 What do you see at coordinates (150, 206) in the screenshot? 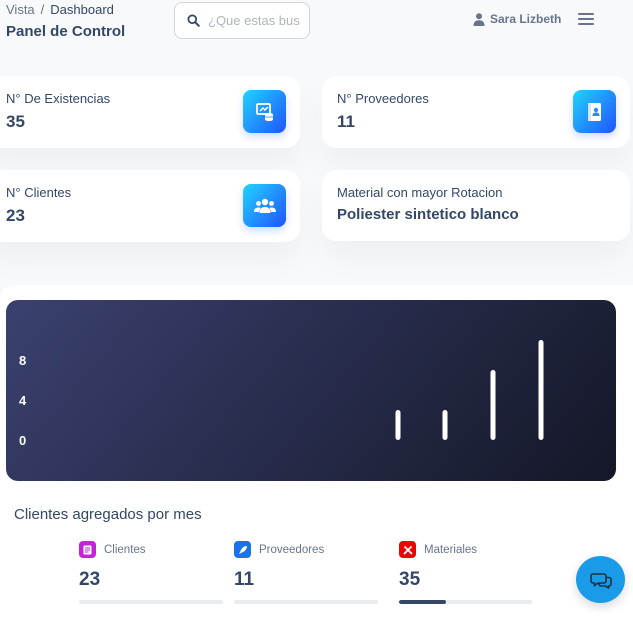
I see `stat-card-clientes: N° Clientes 23` at bounding box center [150, 206].